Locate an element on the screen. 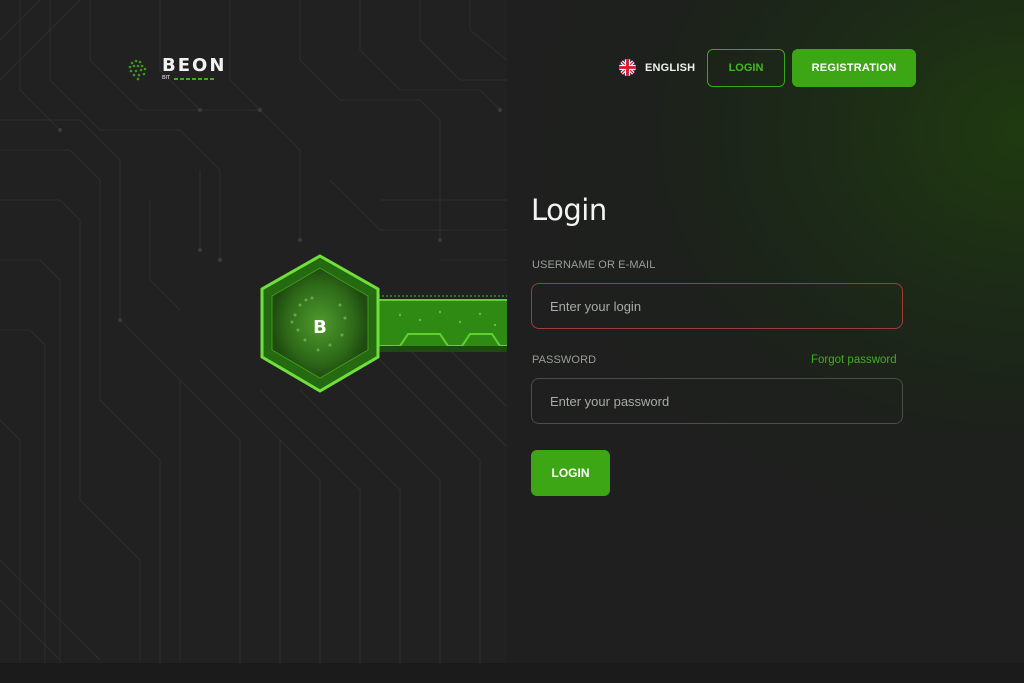 The width and height of the screenshot is (1024, 683). uk-flag-icon is located at coordinates (627, 67).